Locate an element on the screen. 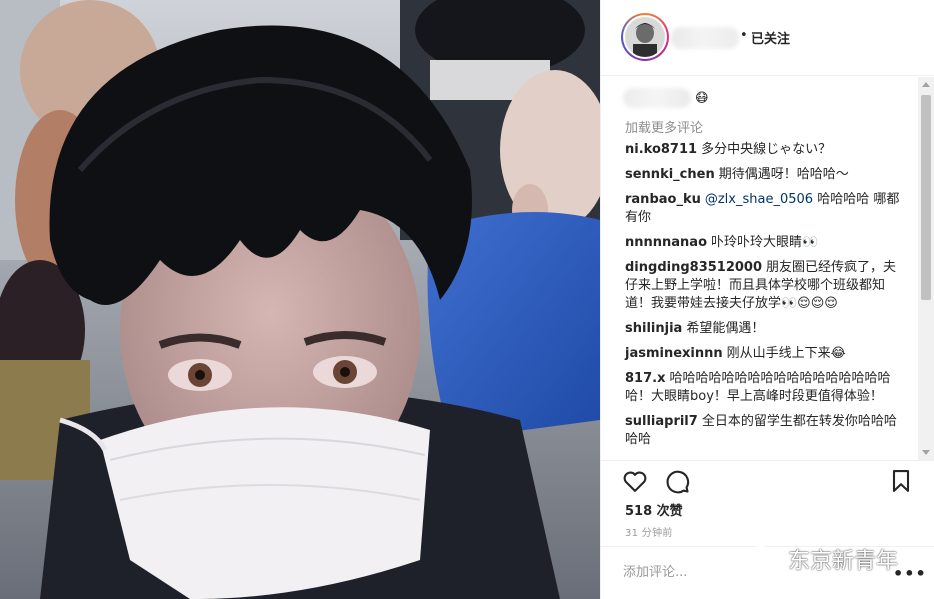 The image size is (934, 599). comment-username: sulliapril7 is located at coordinates (661, 421).